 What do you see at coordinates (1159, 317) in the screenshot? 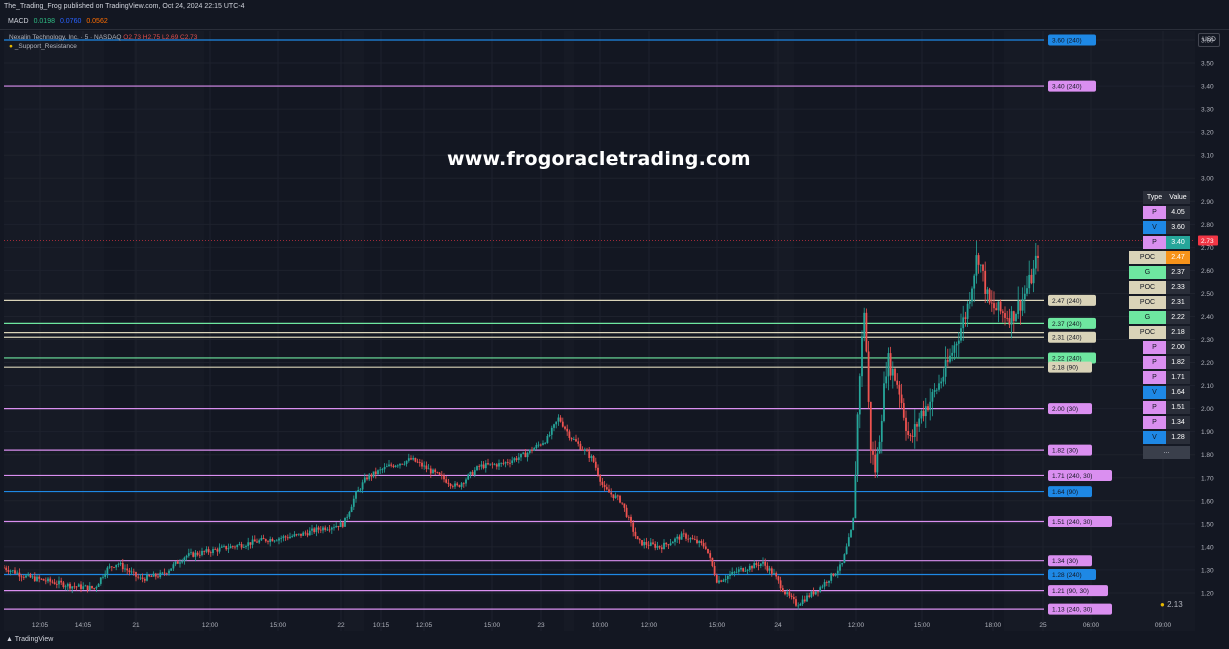
I see `table-row: G 2.22` at bounding box center [1159, 317].